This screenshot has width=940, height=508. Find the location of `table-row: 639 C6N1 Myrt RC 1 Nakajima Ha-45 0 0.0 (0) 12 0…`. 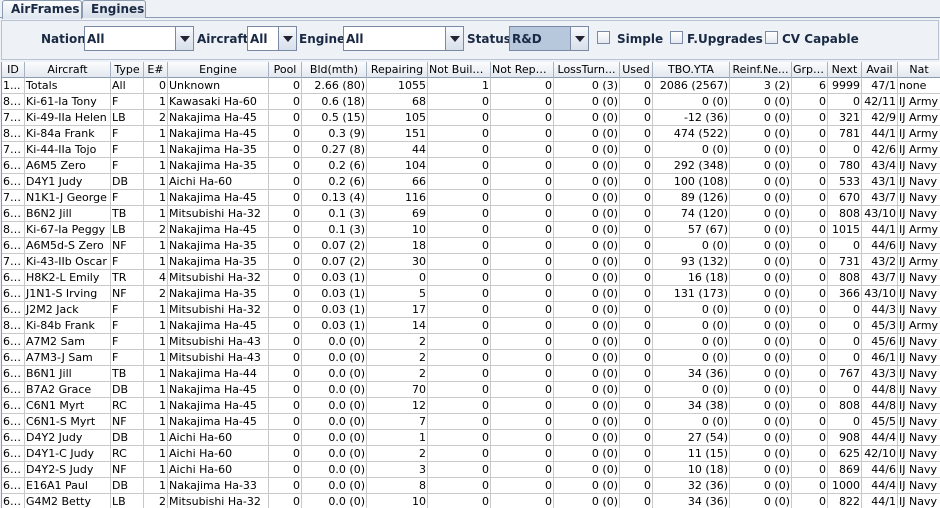

table-row: 639 C6N1 Myrt RC 1 Nakajima Ha-45 0 0.0 (0) 12 0… is located at coordinates (471, 406).